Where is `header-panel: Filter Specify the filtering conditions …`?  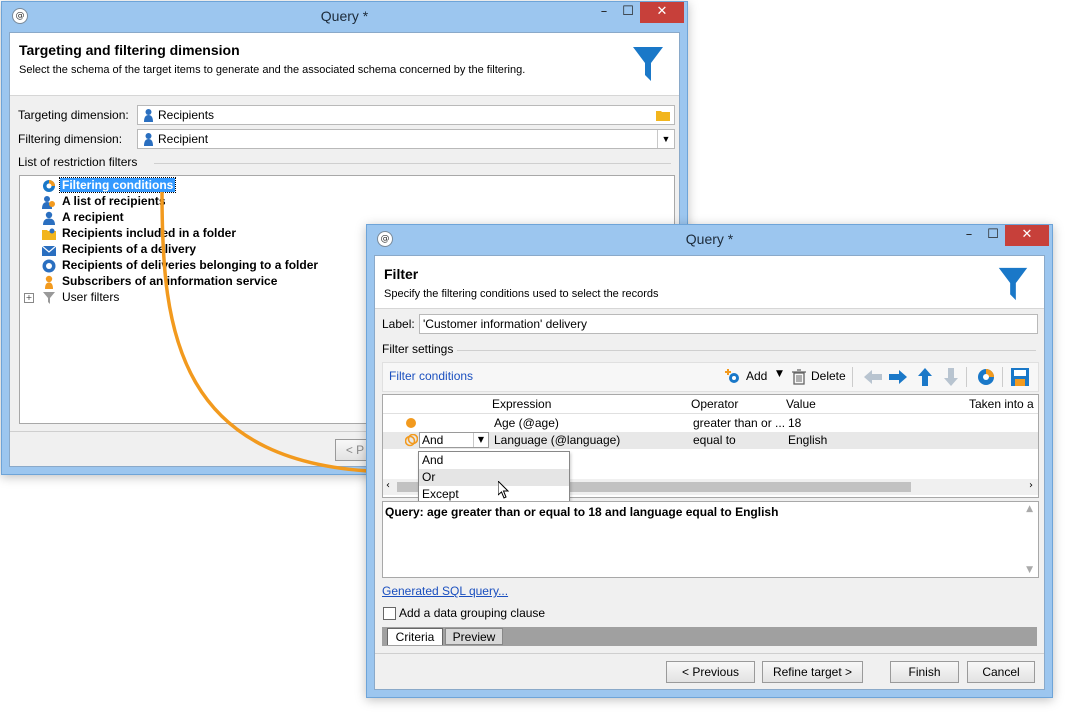
header-panel: Filter Specify the filtering conditions … is located at coordinates (709, 282).